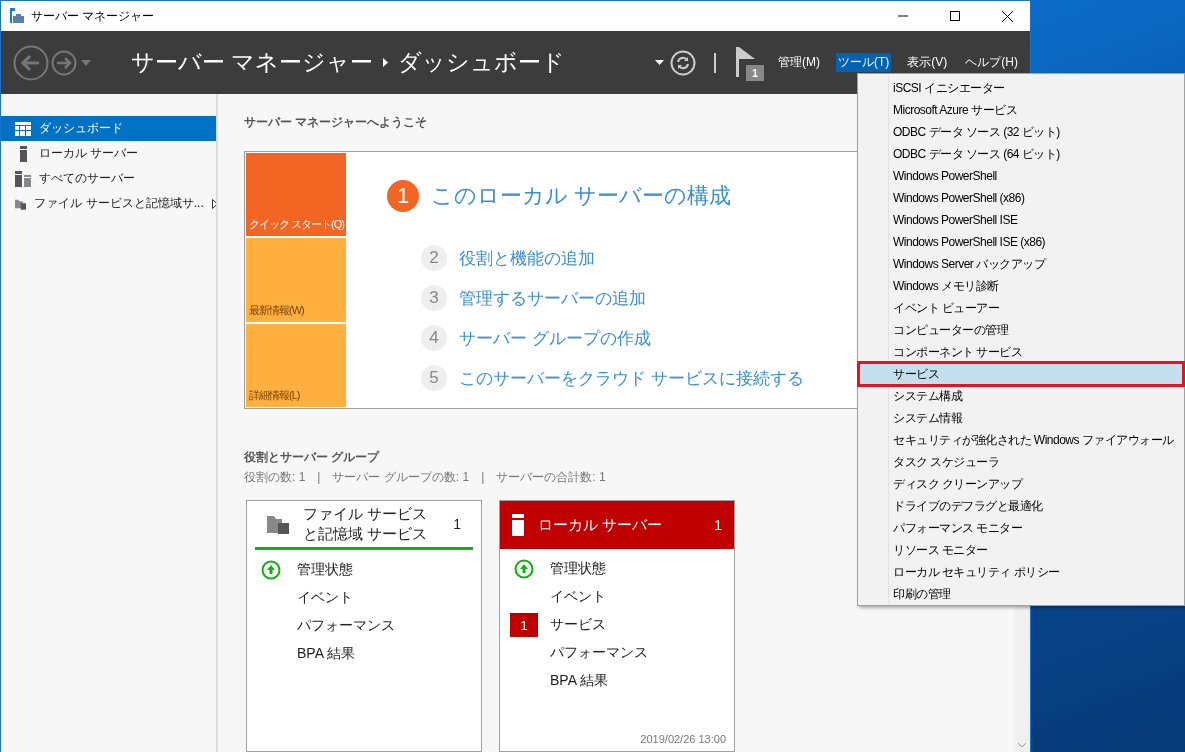 The height and width of the screenshot is (752, 1185). I want to click on menu-item: ODBC データ ソース (32 ビット), so click(1021, 132).